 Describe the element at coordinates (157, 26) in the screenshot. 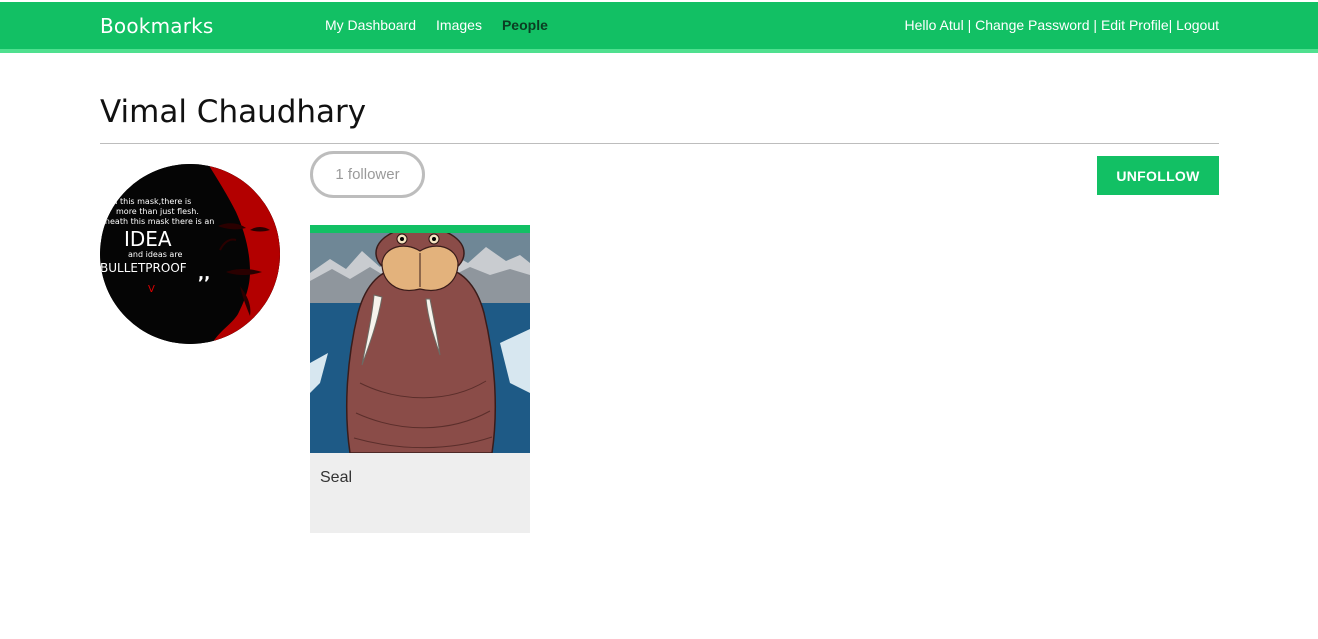

I see `brand-logo: Bookmarks` at that location.